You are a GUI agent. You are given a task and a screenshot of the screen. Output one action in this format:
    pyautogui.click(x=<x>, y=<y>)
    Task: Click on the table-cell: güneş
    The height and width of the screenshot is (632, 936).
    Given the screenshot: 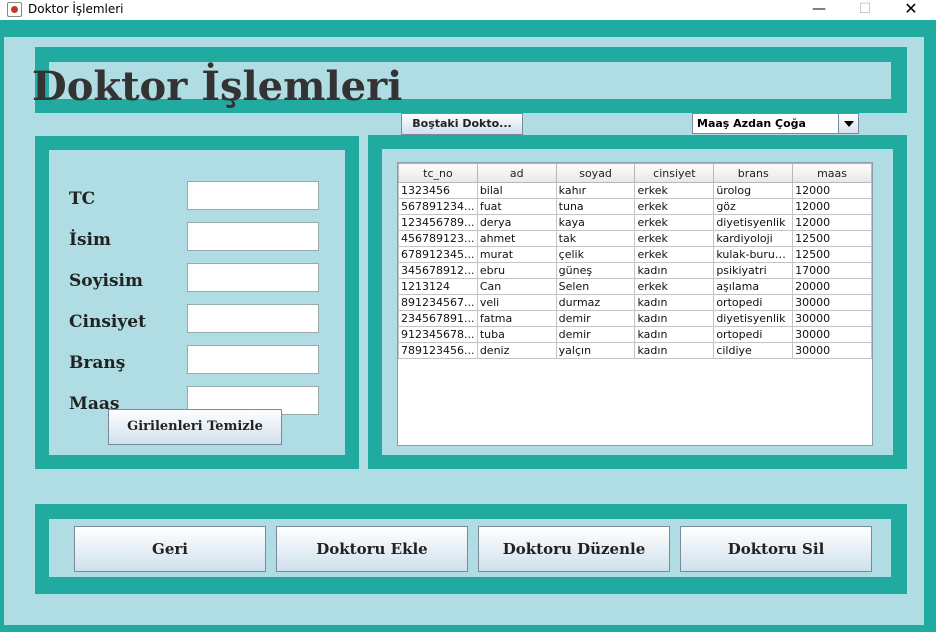 What is the action you would take?
    pyautogui.click(x=595, y=270)
    